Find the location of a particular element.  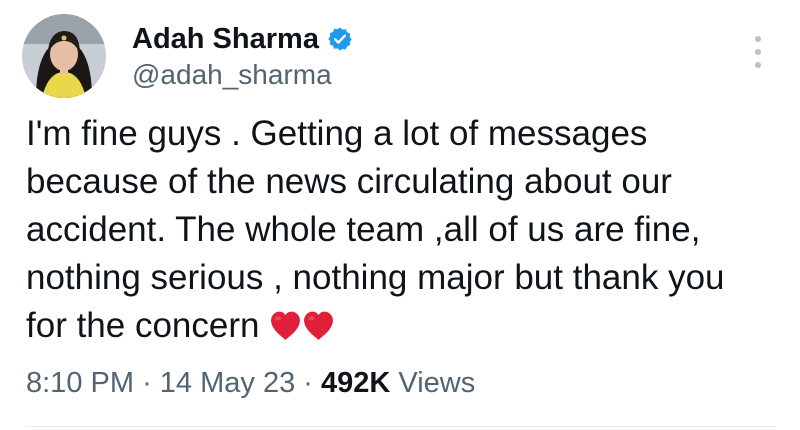

more-vertical-icon is located at coordinates (758, 52).